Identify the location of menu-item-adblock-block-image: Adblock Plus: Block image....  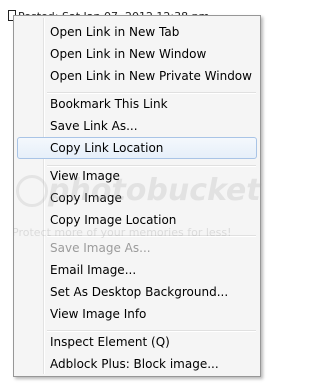
(137, 364).